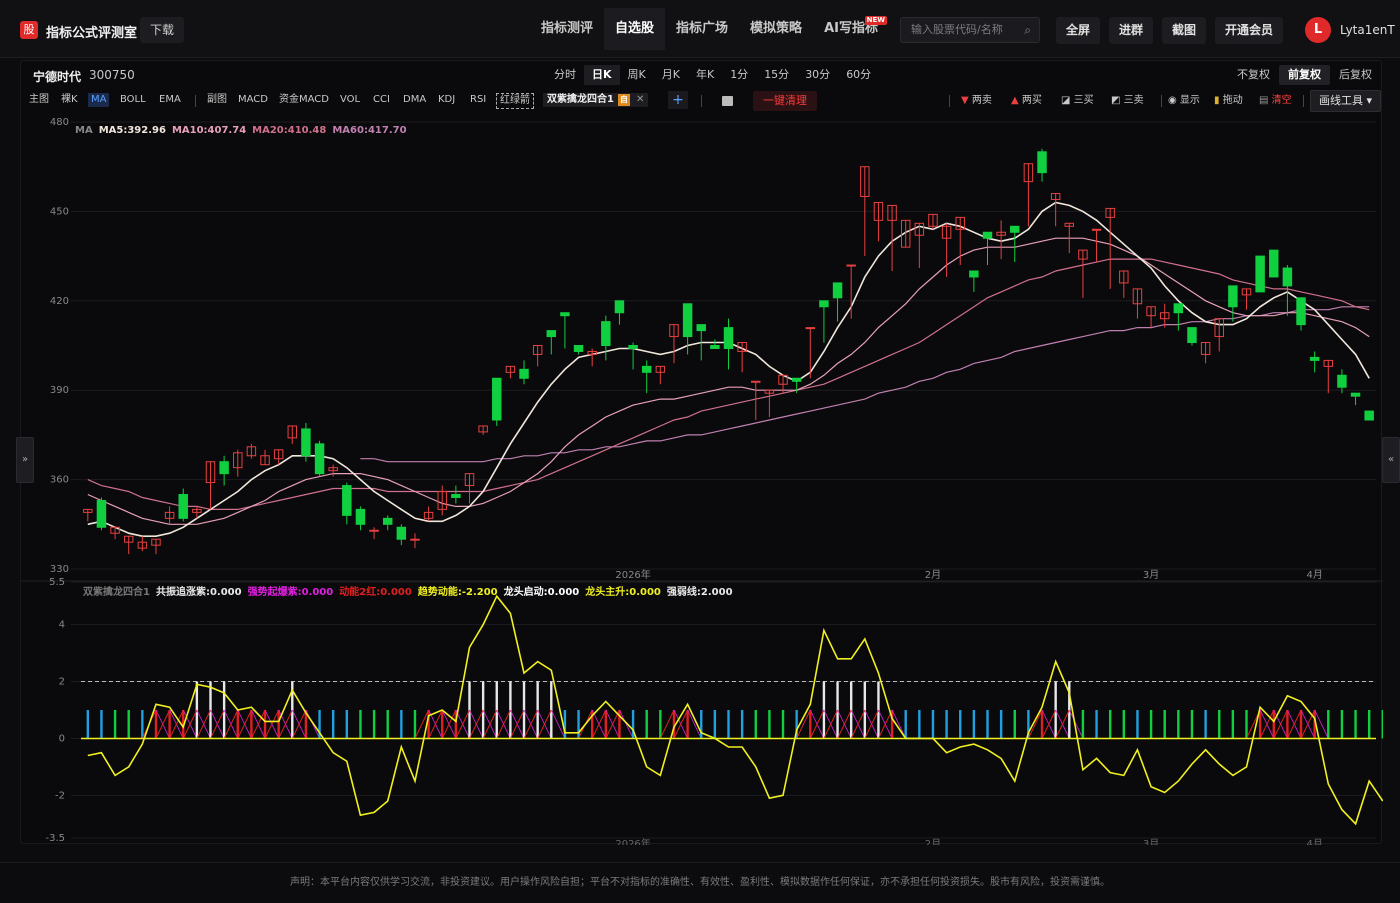  Describe the element at coordinates (198, 592) in the screenshot. I see `sub-legend-item: 共振追涨紫:0.000` at that location.